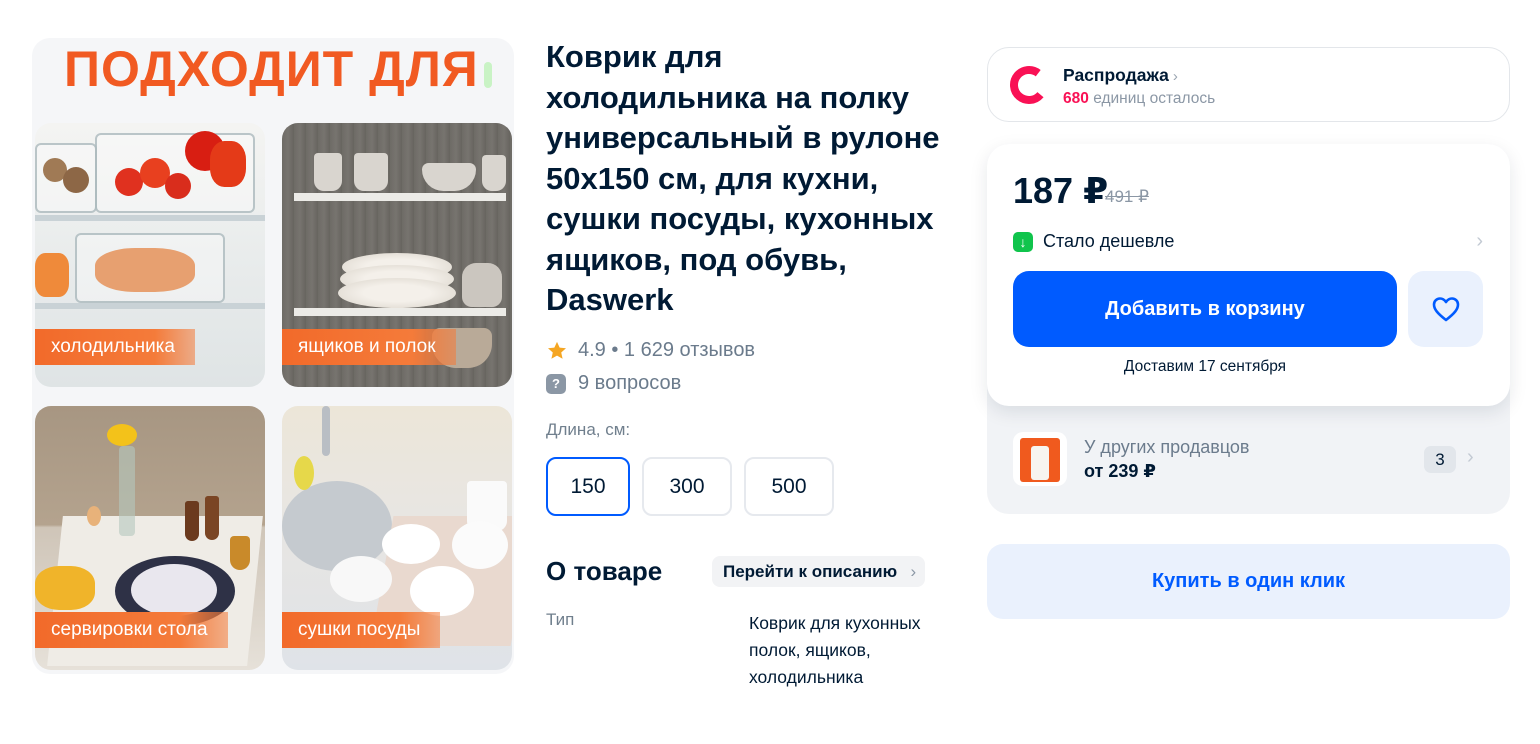  Describe the element at coordinates (488, 75) in the screenshot. I see `gallery-scroll-indicator` at that location.